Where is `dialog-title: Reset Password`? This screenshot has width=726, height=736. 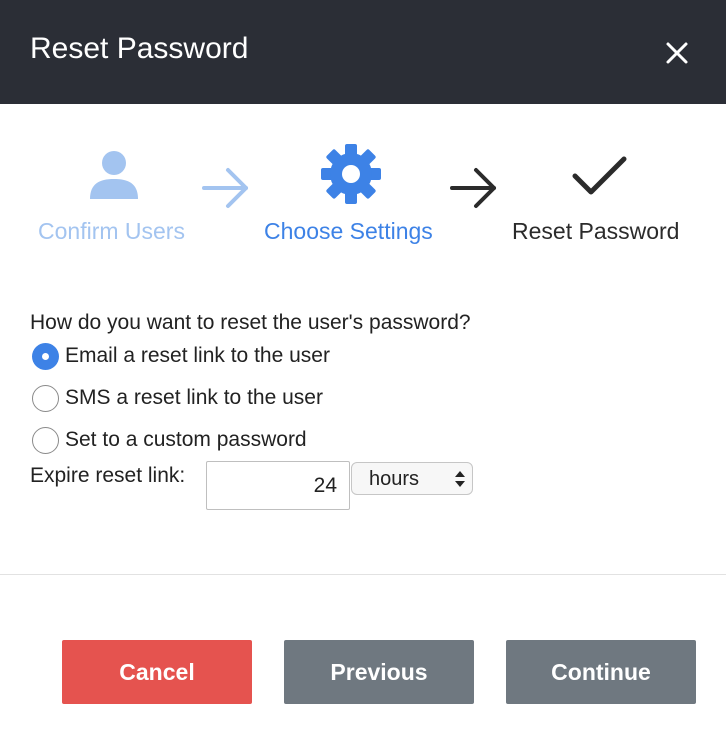 dialog-title: Reset Password is located at coordinates (139, 48).